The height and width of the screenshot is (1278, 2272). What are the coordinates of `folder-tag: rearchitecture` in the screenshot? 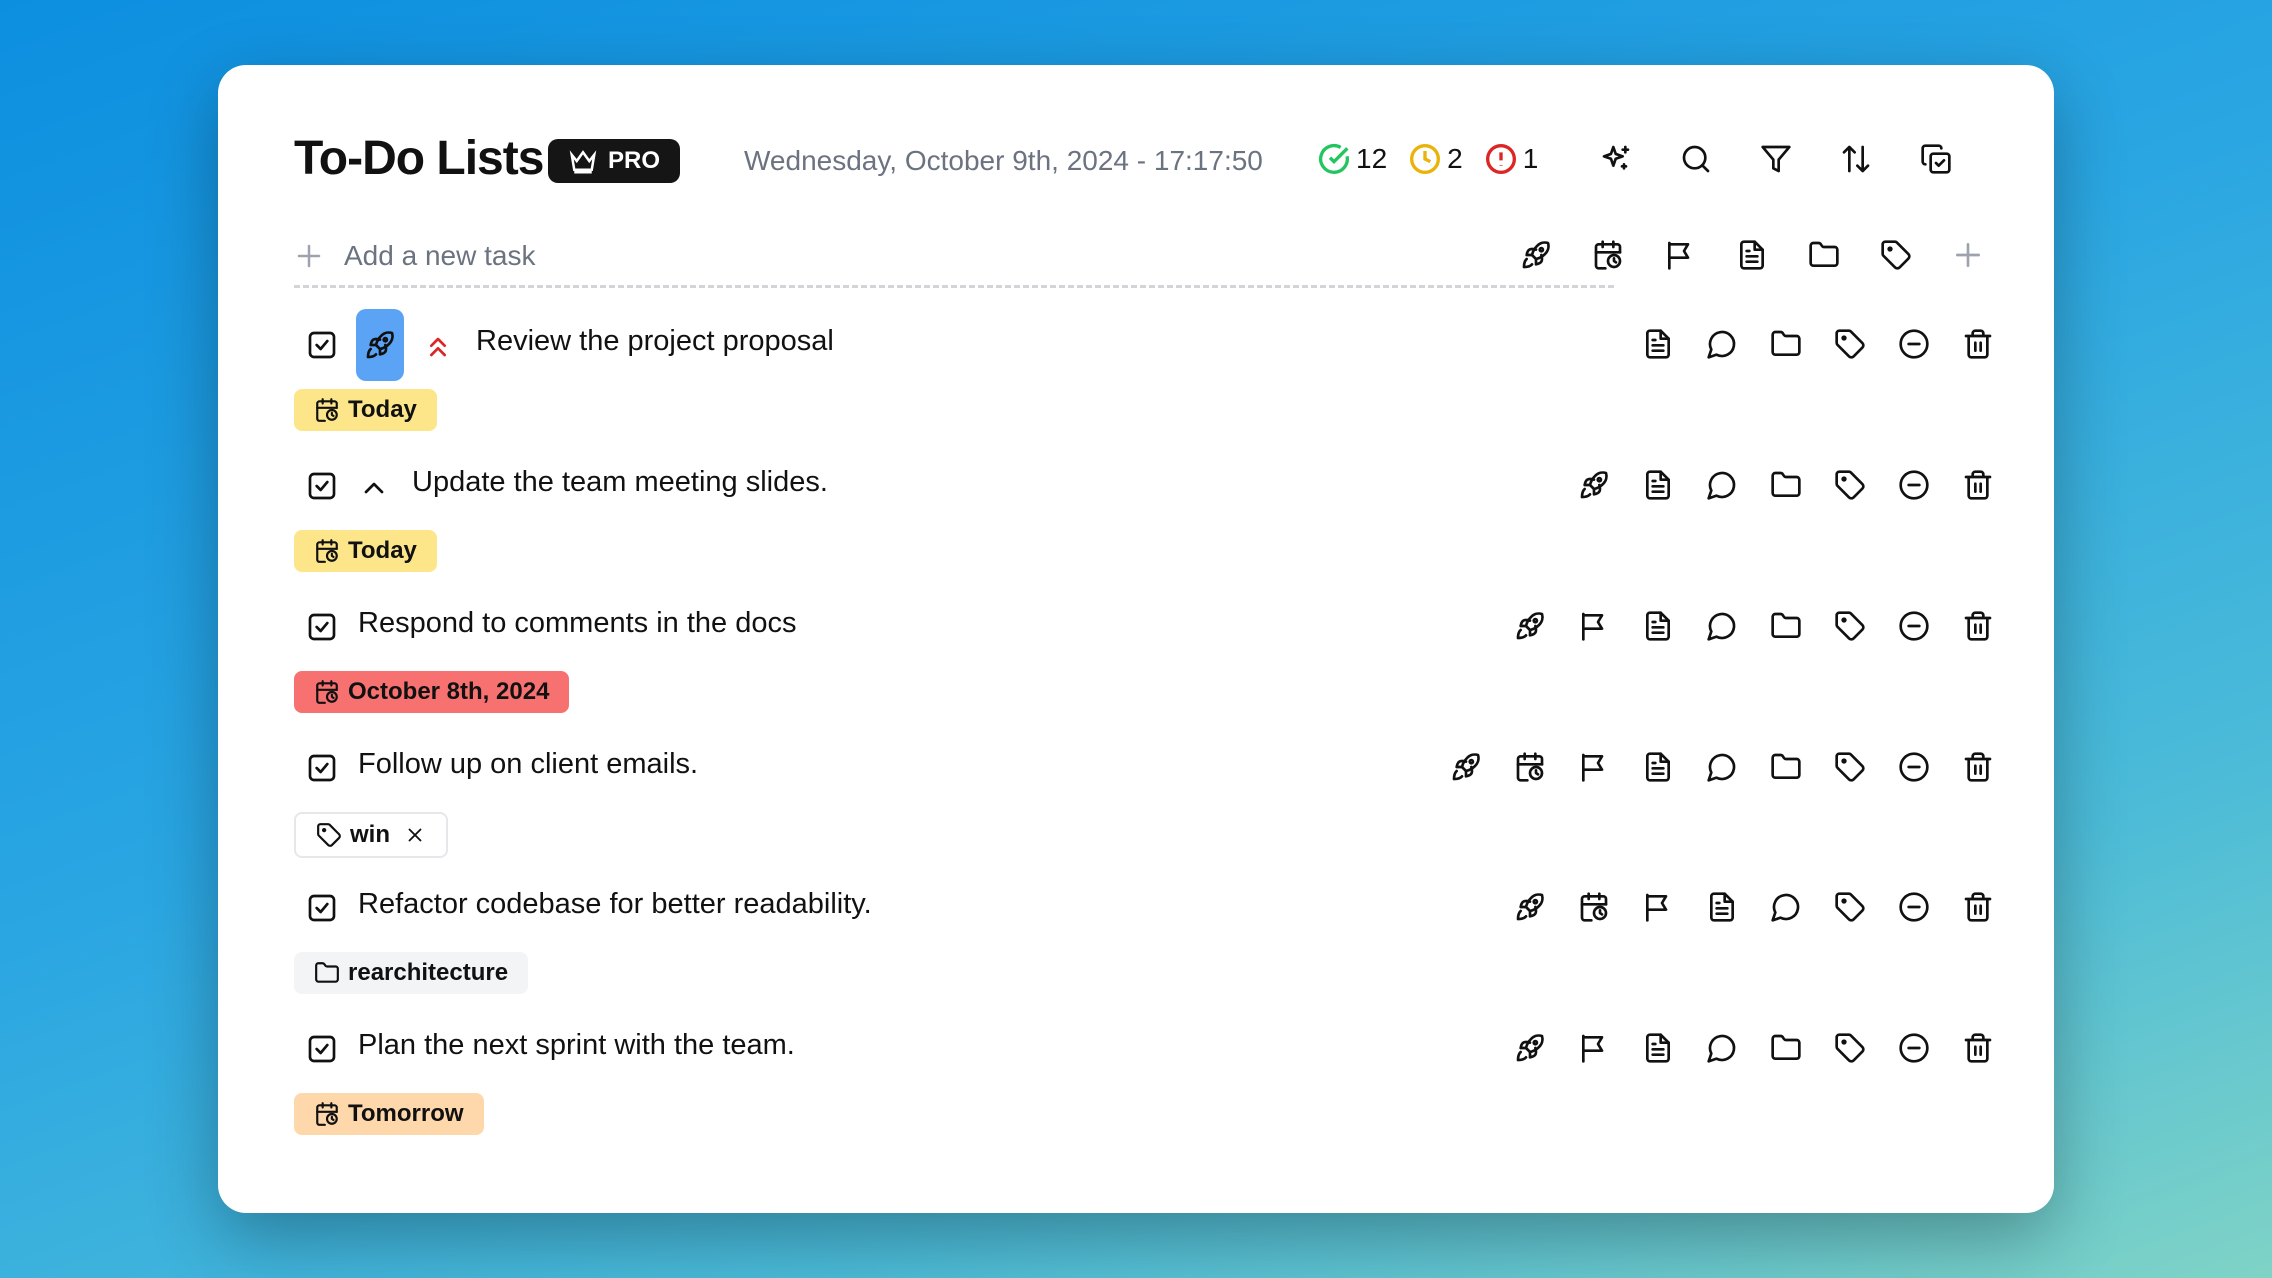 It's located at (411, 973).